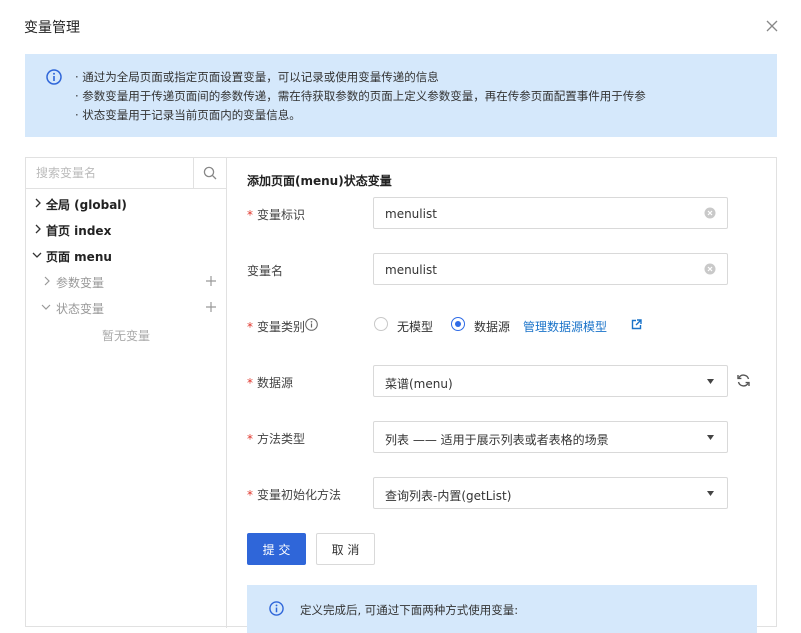 The height and width of the screenshot is (633, 801). Describe the element at coordinates (381, 324) in the screenshot. I see `radio-no-model` at that location.